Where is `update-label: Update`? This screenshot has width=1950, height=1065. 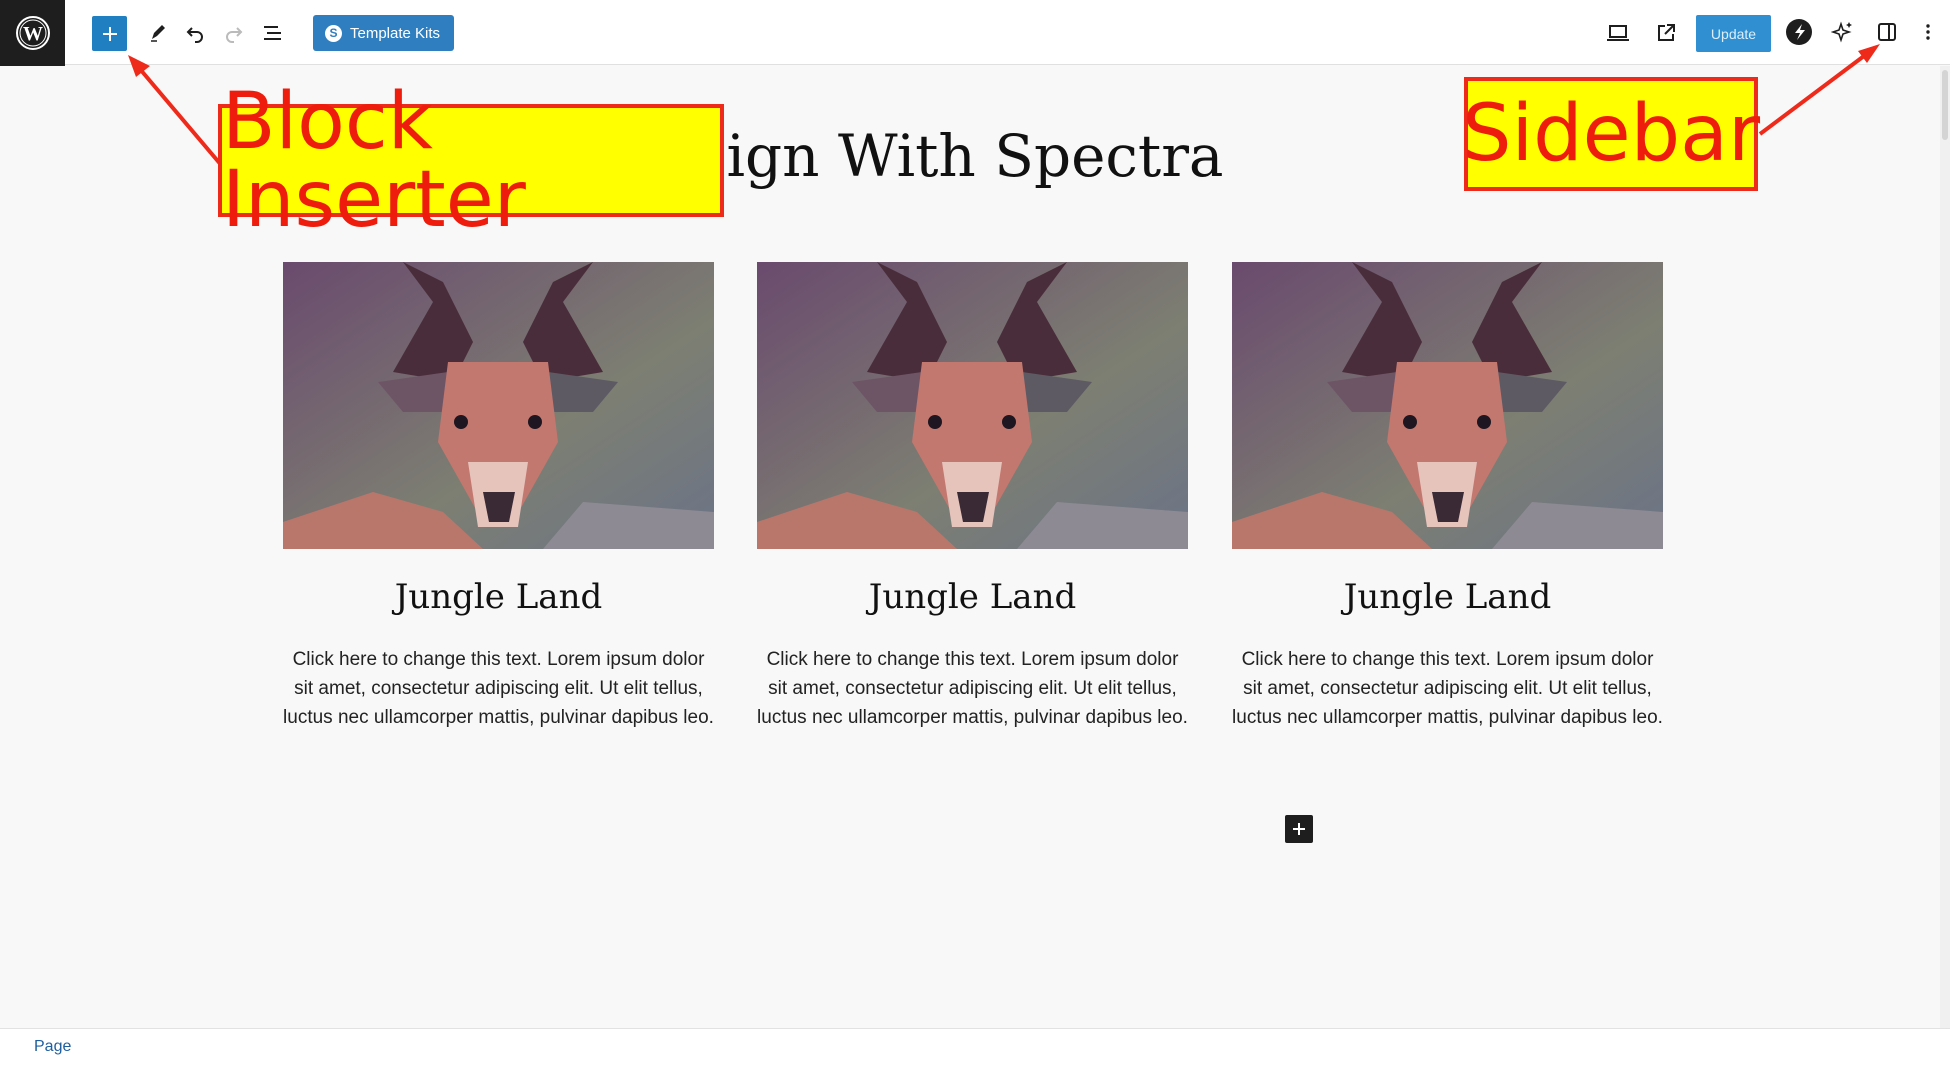 update-label: Update is located at coordinates (1733, 33).